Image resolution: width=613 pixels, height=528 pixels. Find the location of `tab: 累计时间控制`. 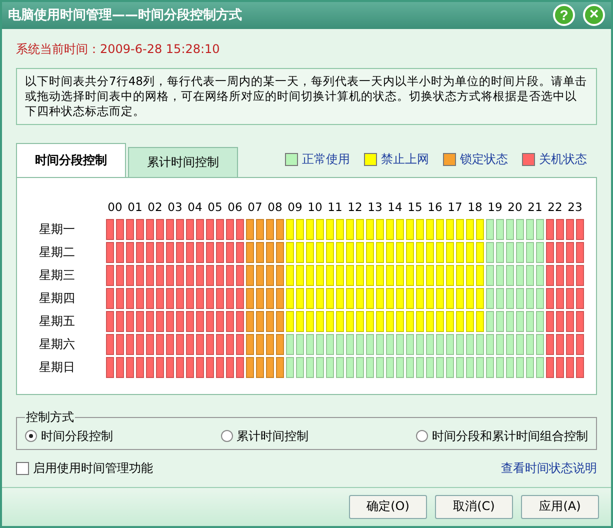

tab: 累计时间控制 is located at coordinates (183, 161).